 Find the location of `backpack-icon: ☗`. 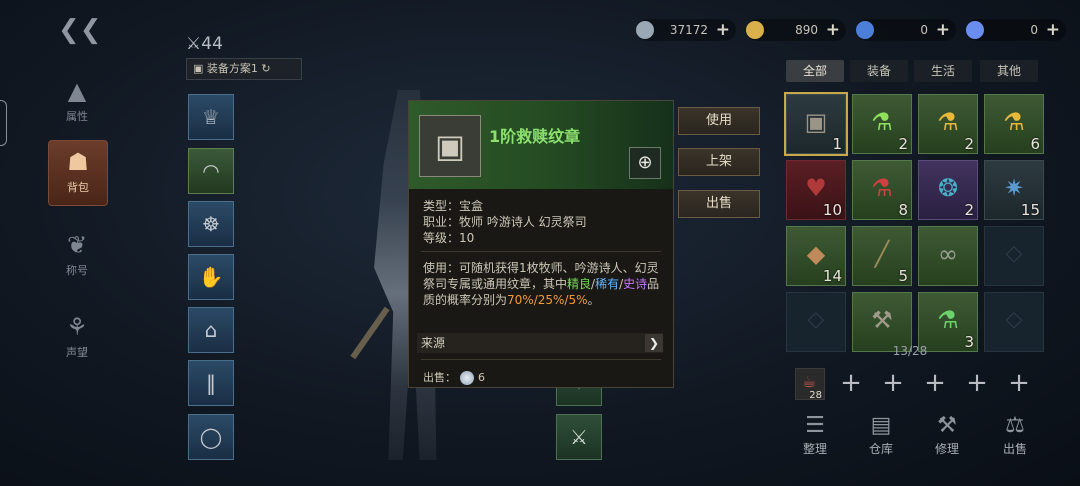

backpack-icon: ☗ is located at coordinates (78, 162).